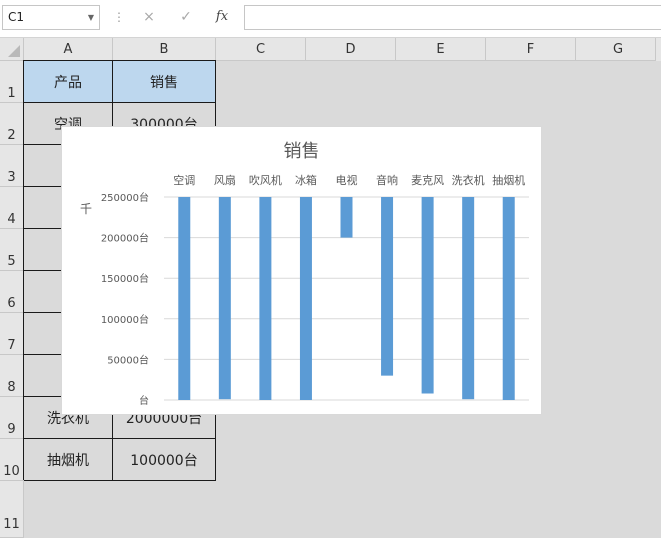 Image resolution: width=661 pixels, height=538 pixels. Describe the element at coordinates (149, 17) in the screenshot. I see `cancel-icon: ×` at that location.